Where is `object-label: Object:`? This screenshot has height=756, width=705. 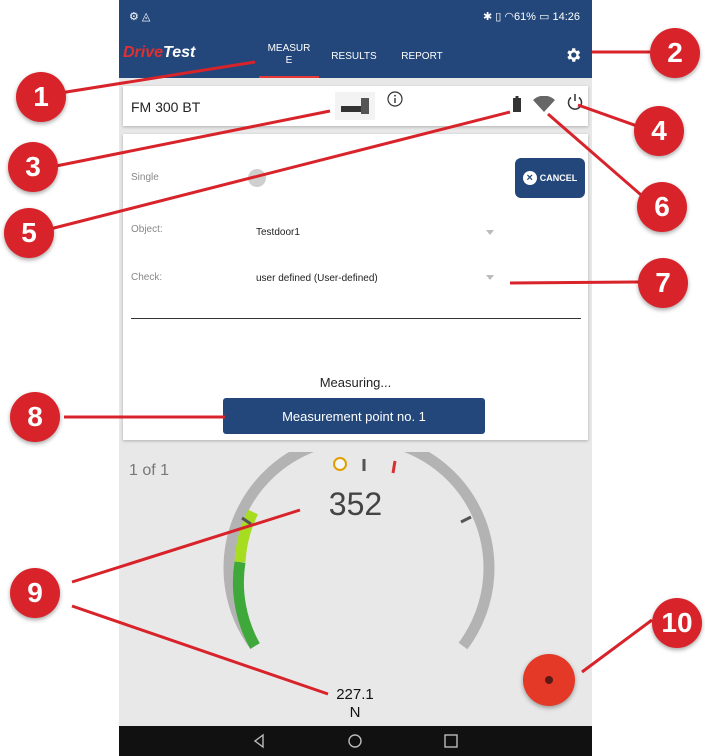 object-label: Object: is located at coordinates (147, 229).